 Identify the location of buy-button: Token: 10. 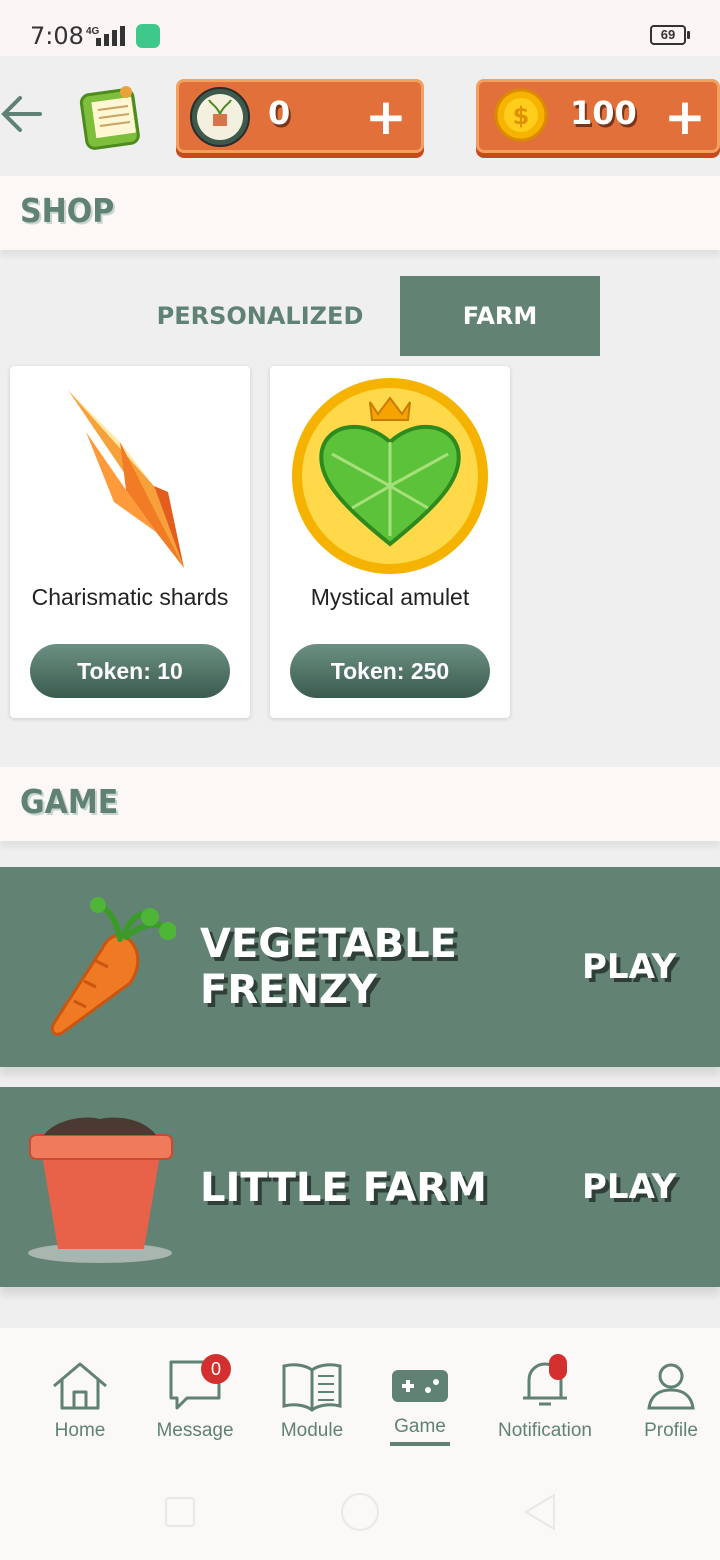
(130, 671).